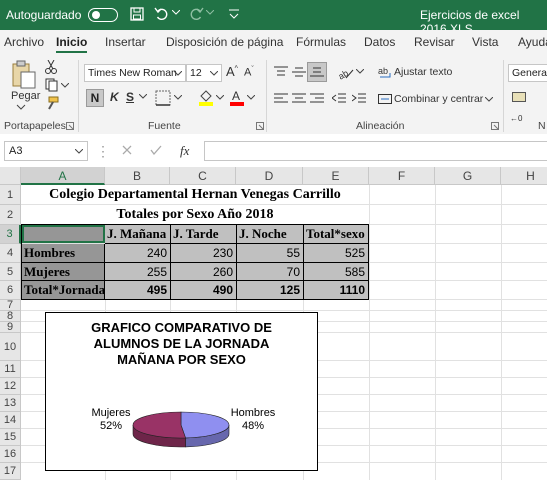 Image resolution: width=547 pixels, height=480 pixels. What do you see at coordinates (63, 234) in the screenshot?
I see `cell-a3-selected` at bounding box center [63, 234].